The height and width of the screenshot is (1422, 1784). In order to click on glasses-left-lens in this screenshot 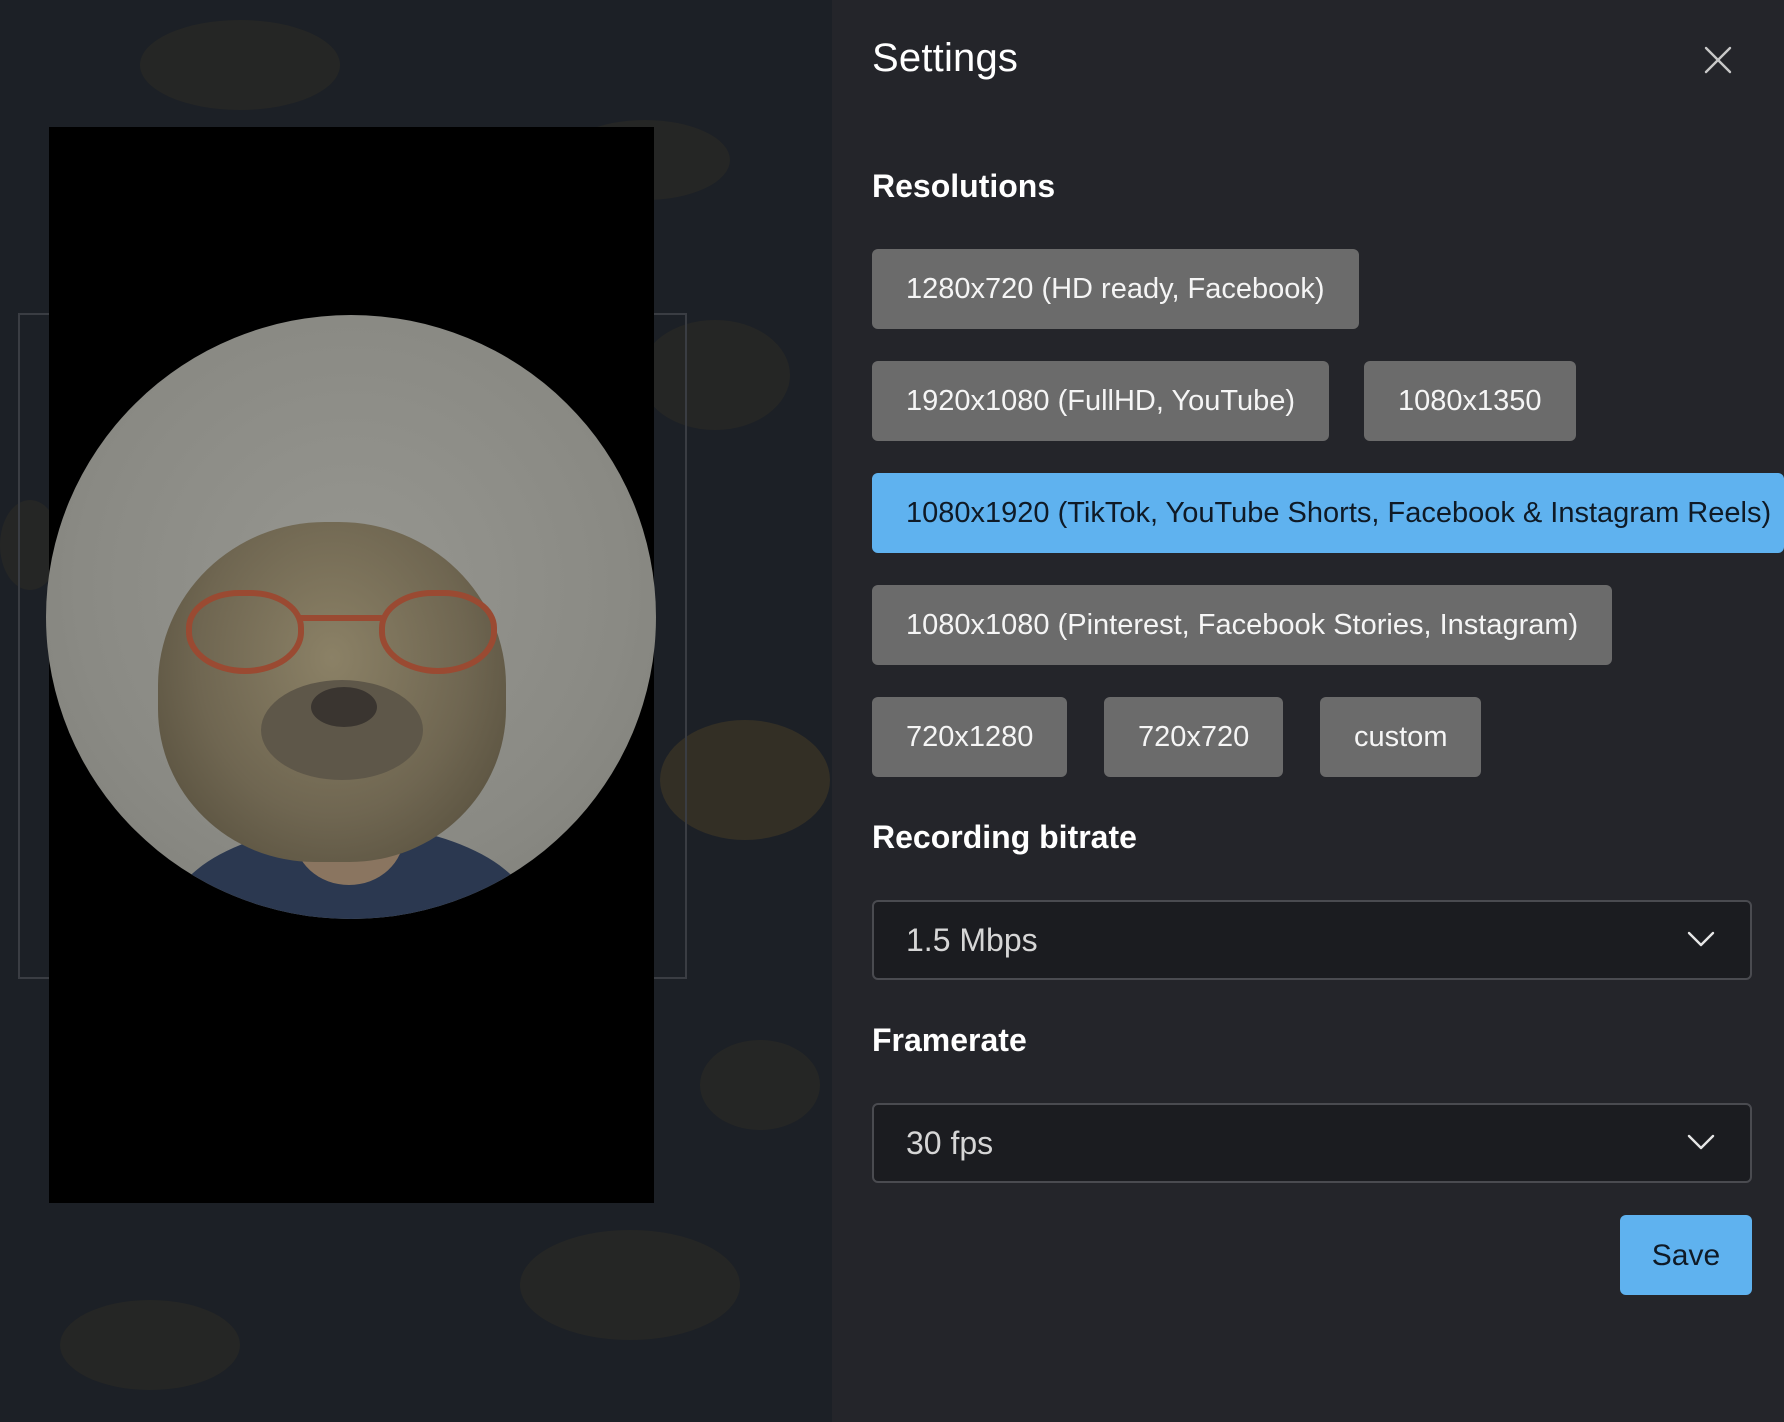, I will do `click(245, 632)`.